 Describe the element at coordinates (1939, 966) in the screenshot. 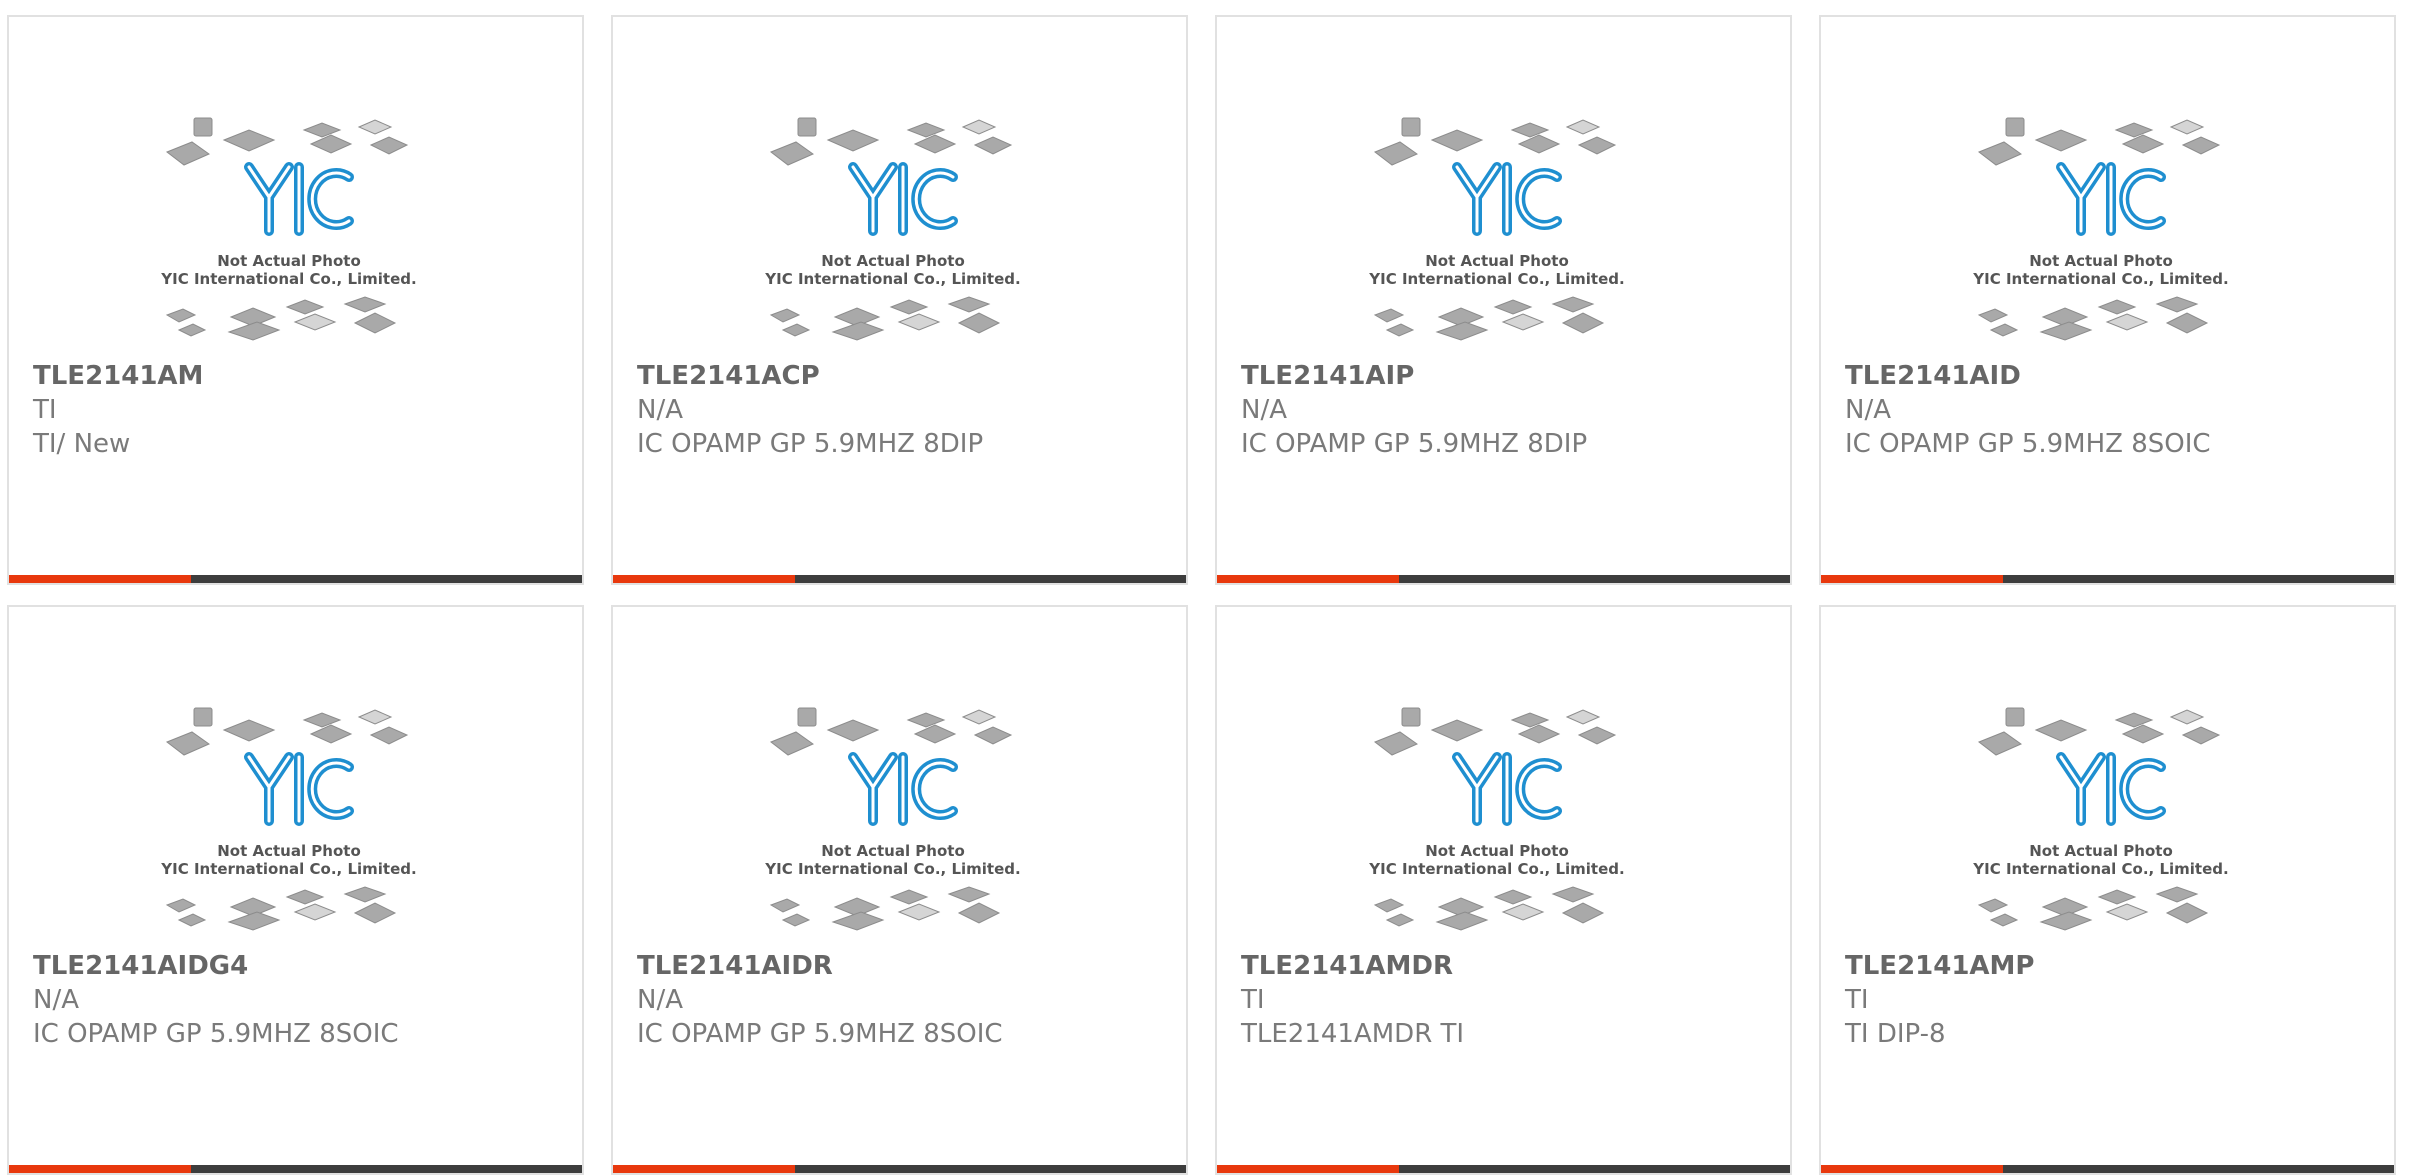

I see `part-number: TLE2141AMP` at that location.